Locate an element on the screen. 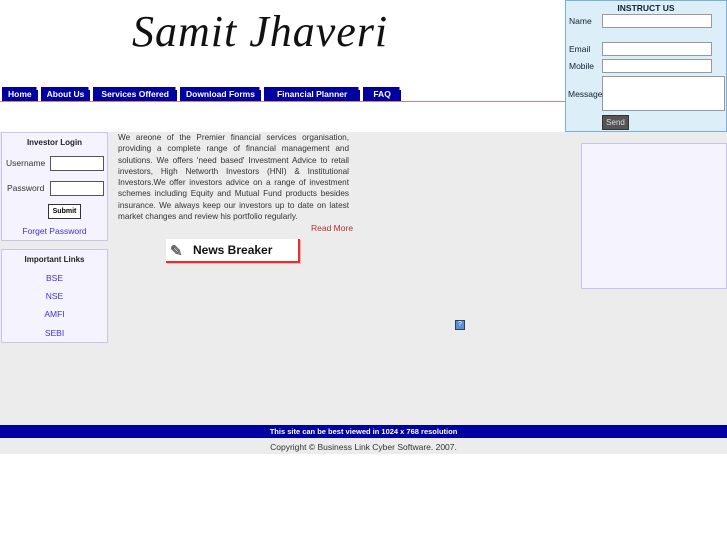 This screenshot has height=545, width=727. name-label: Name is located at coordinates (580, 21).